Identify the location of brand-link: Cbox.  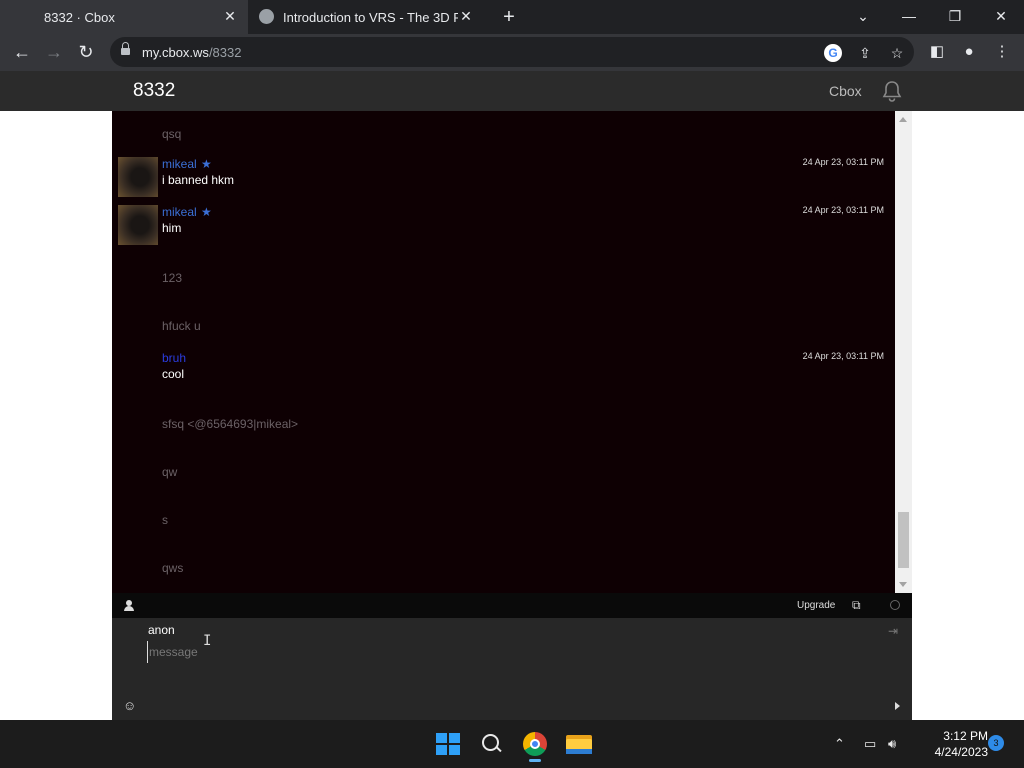
(845, 91).